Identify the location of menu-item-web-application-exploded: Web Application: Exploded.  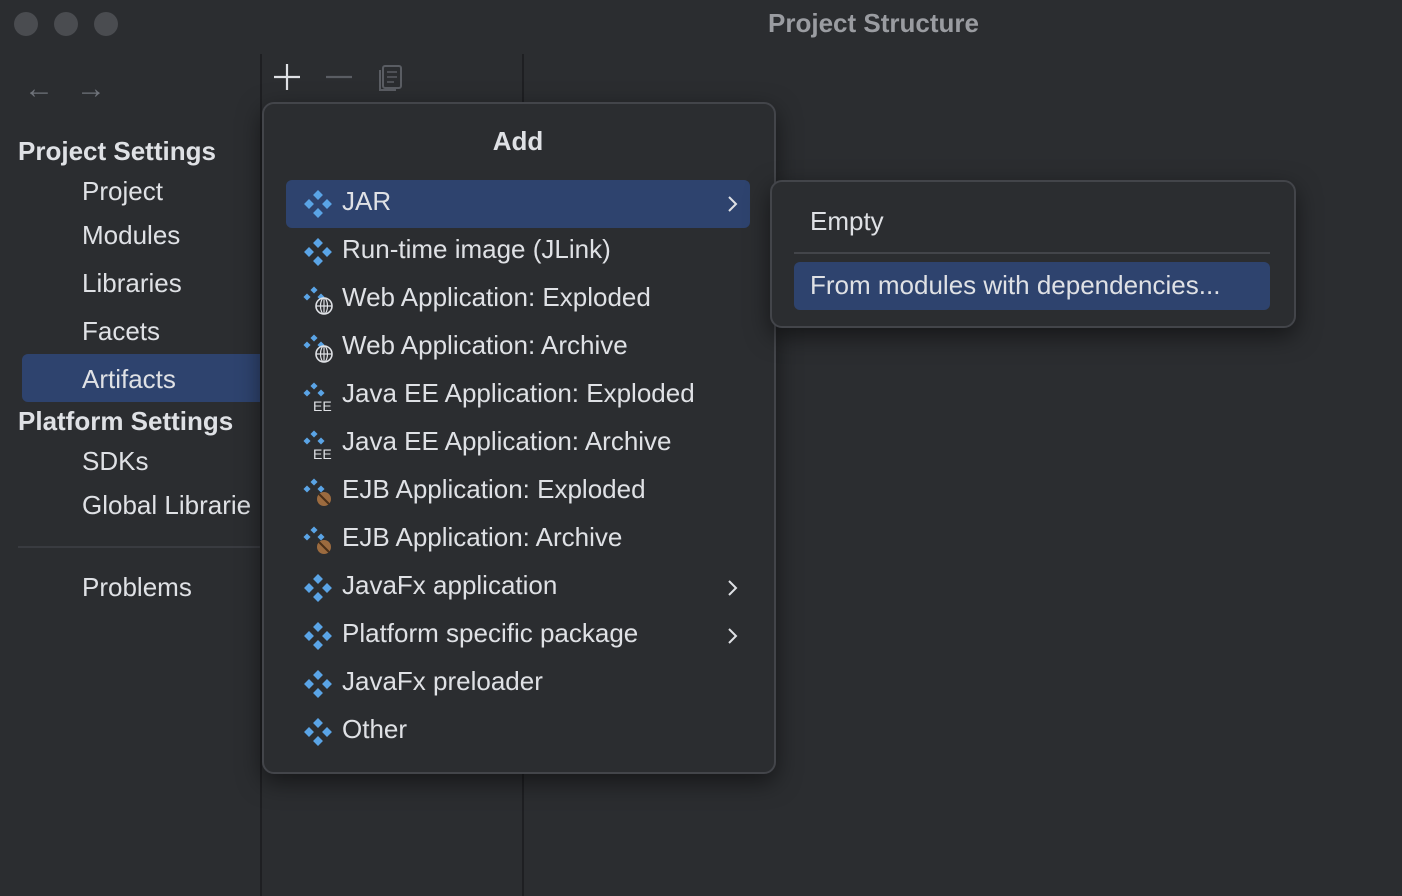
(518, 300).